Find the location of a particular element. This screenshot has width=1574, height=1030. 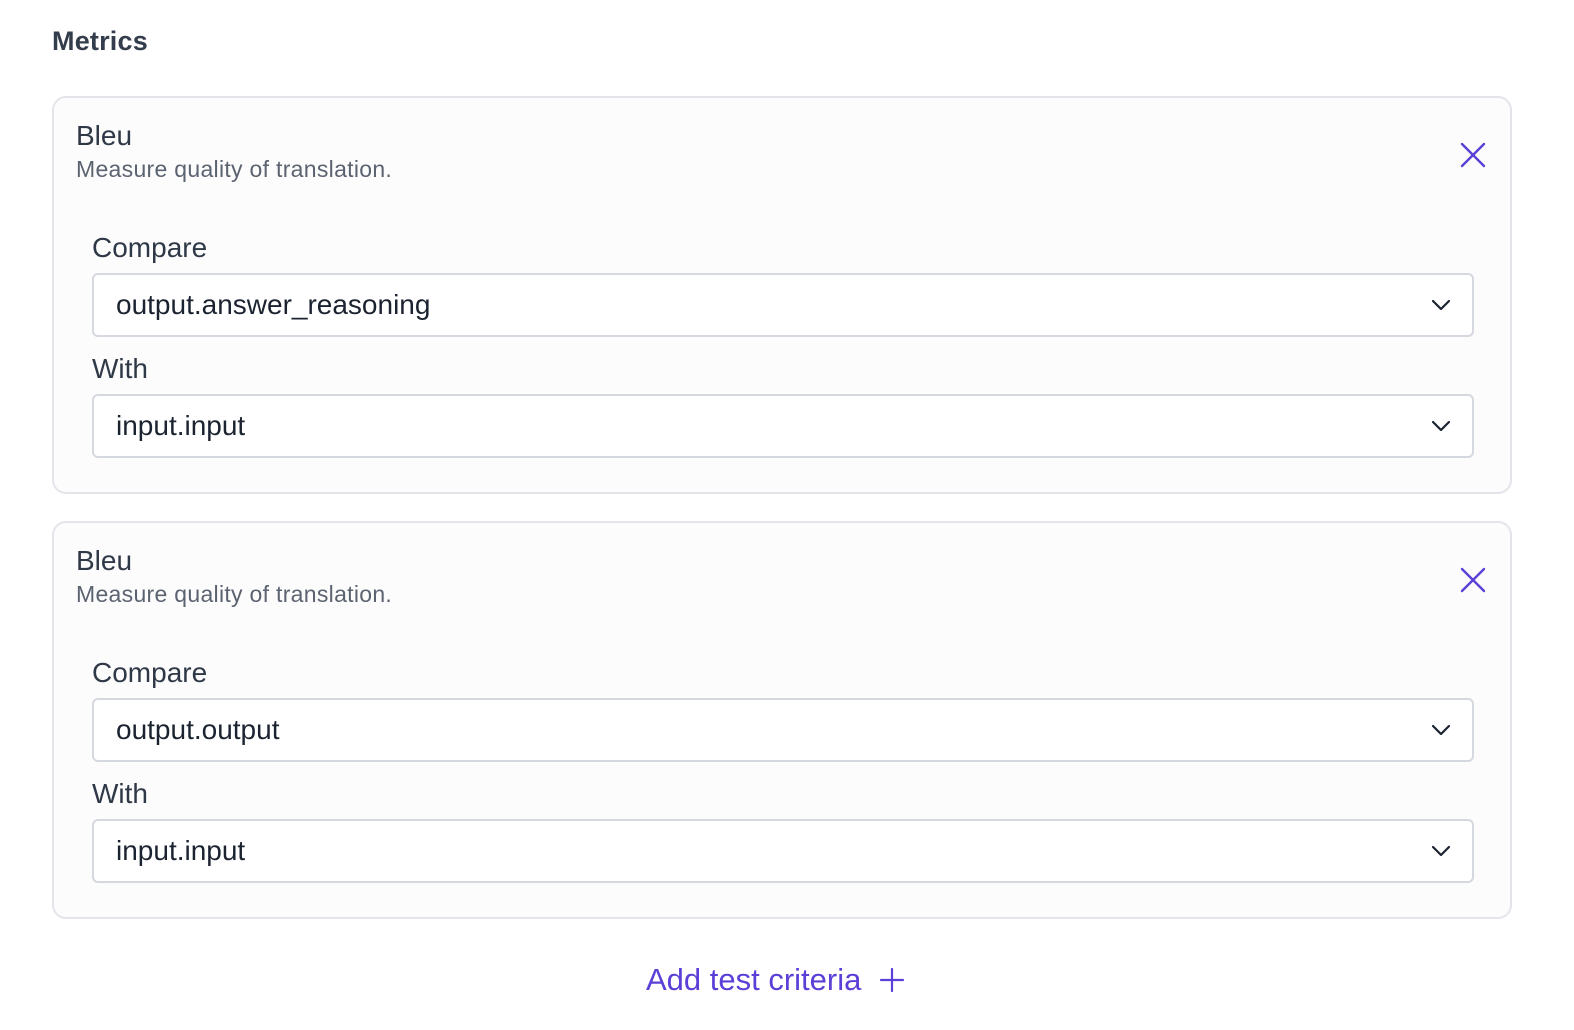

add-test-criteria-button: Add test criteria is located at coordinates (775, 980).